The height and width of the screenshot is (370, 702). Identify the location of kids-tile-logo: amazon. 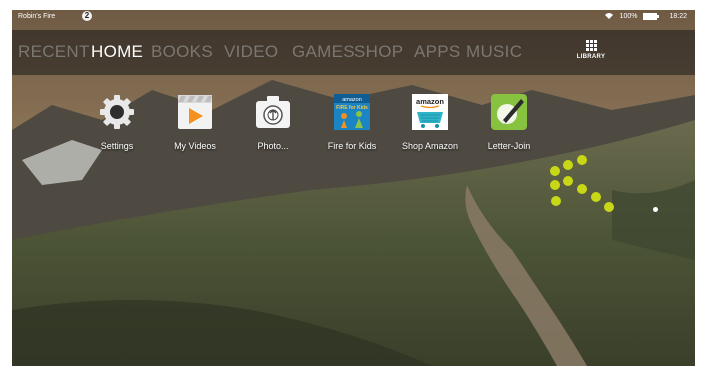
(352, 100).